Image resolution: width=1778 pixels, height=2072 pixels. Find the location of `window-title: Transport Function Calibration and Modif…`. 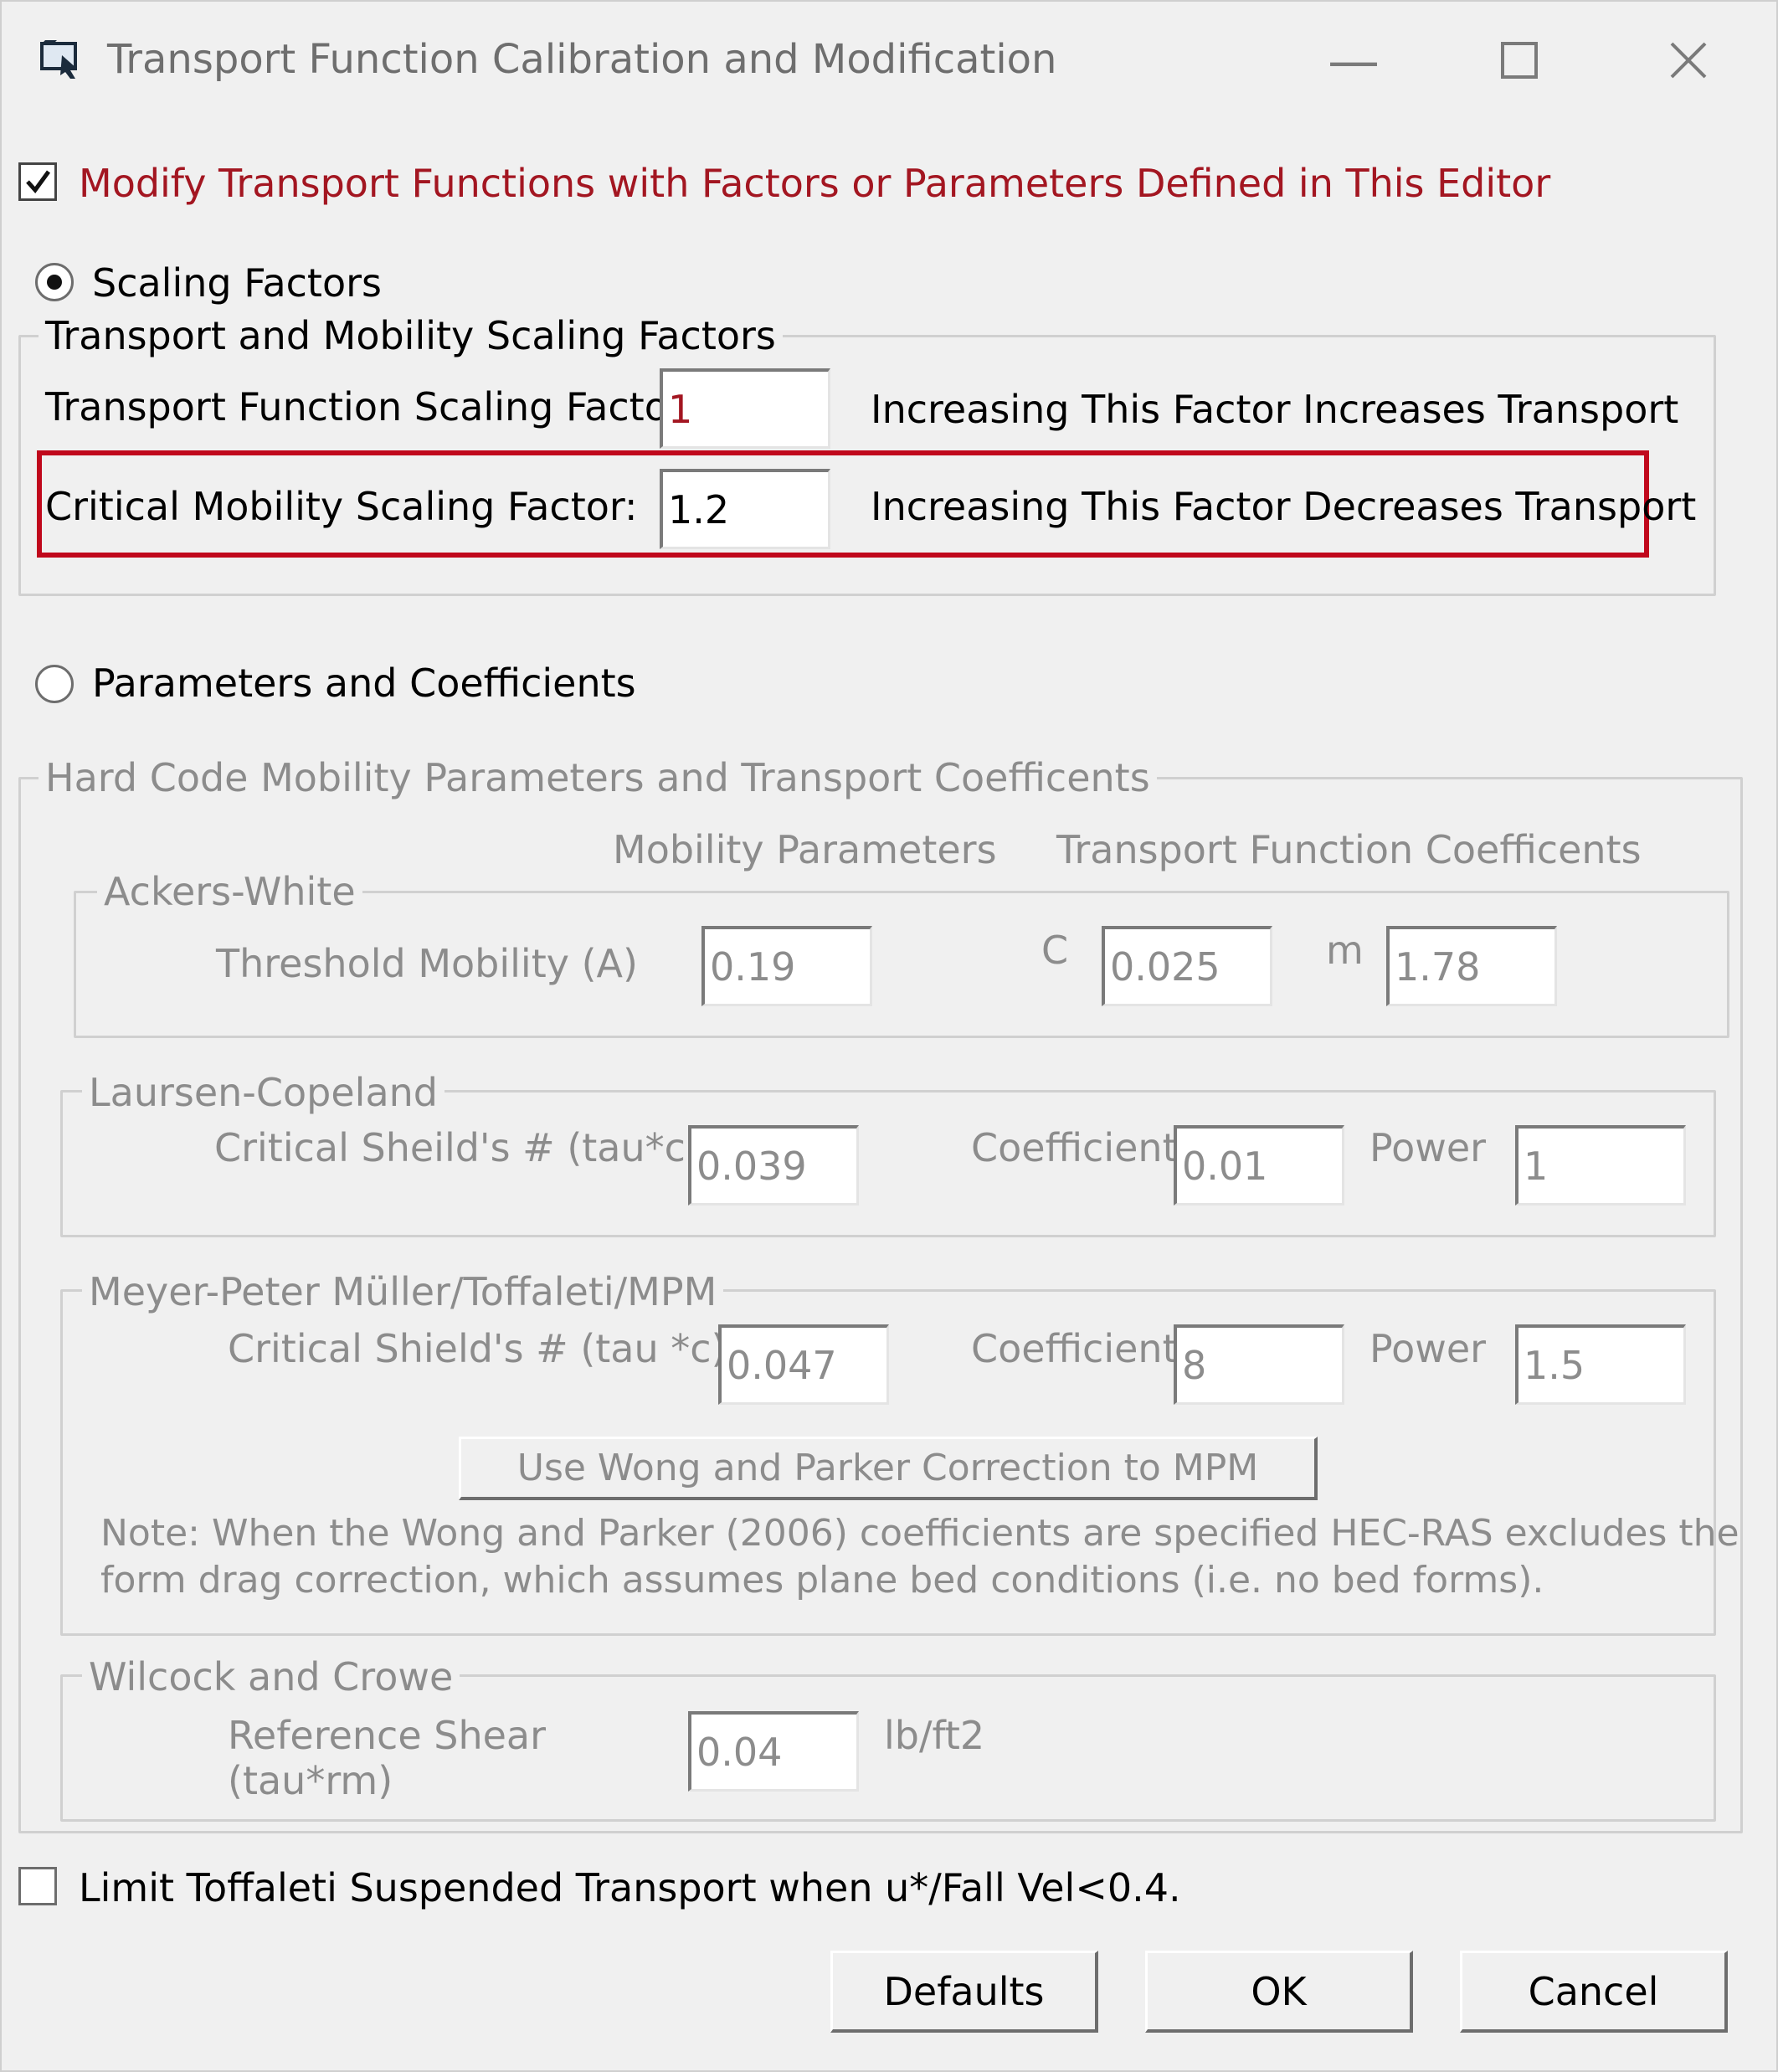

window-title: Transport Function Calibration and Modif… is located at coordinates (582, 60).